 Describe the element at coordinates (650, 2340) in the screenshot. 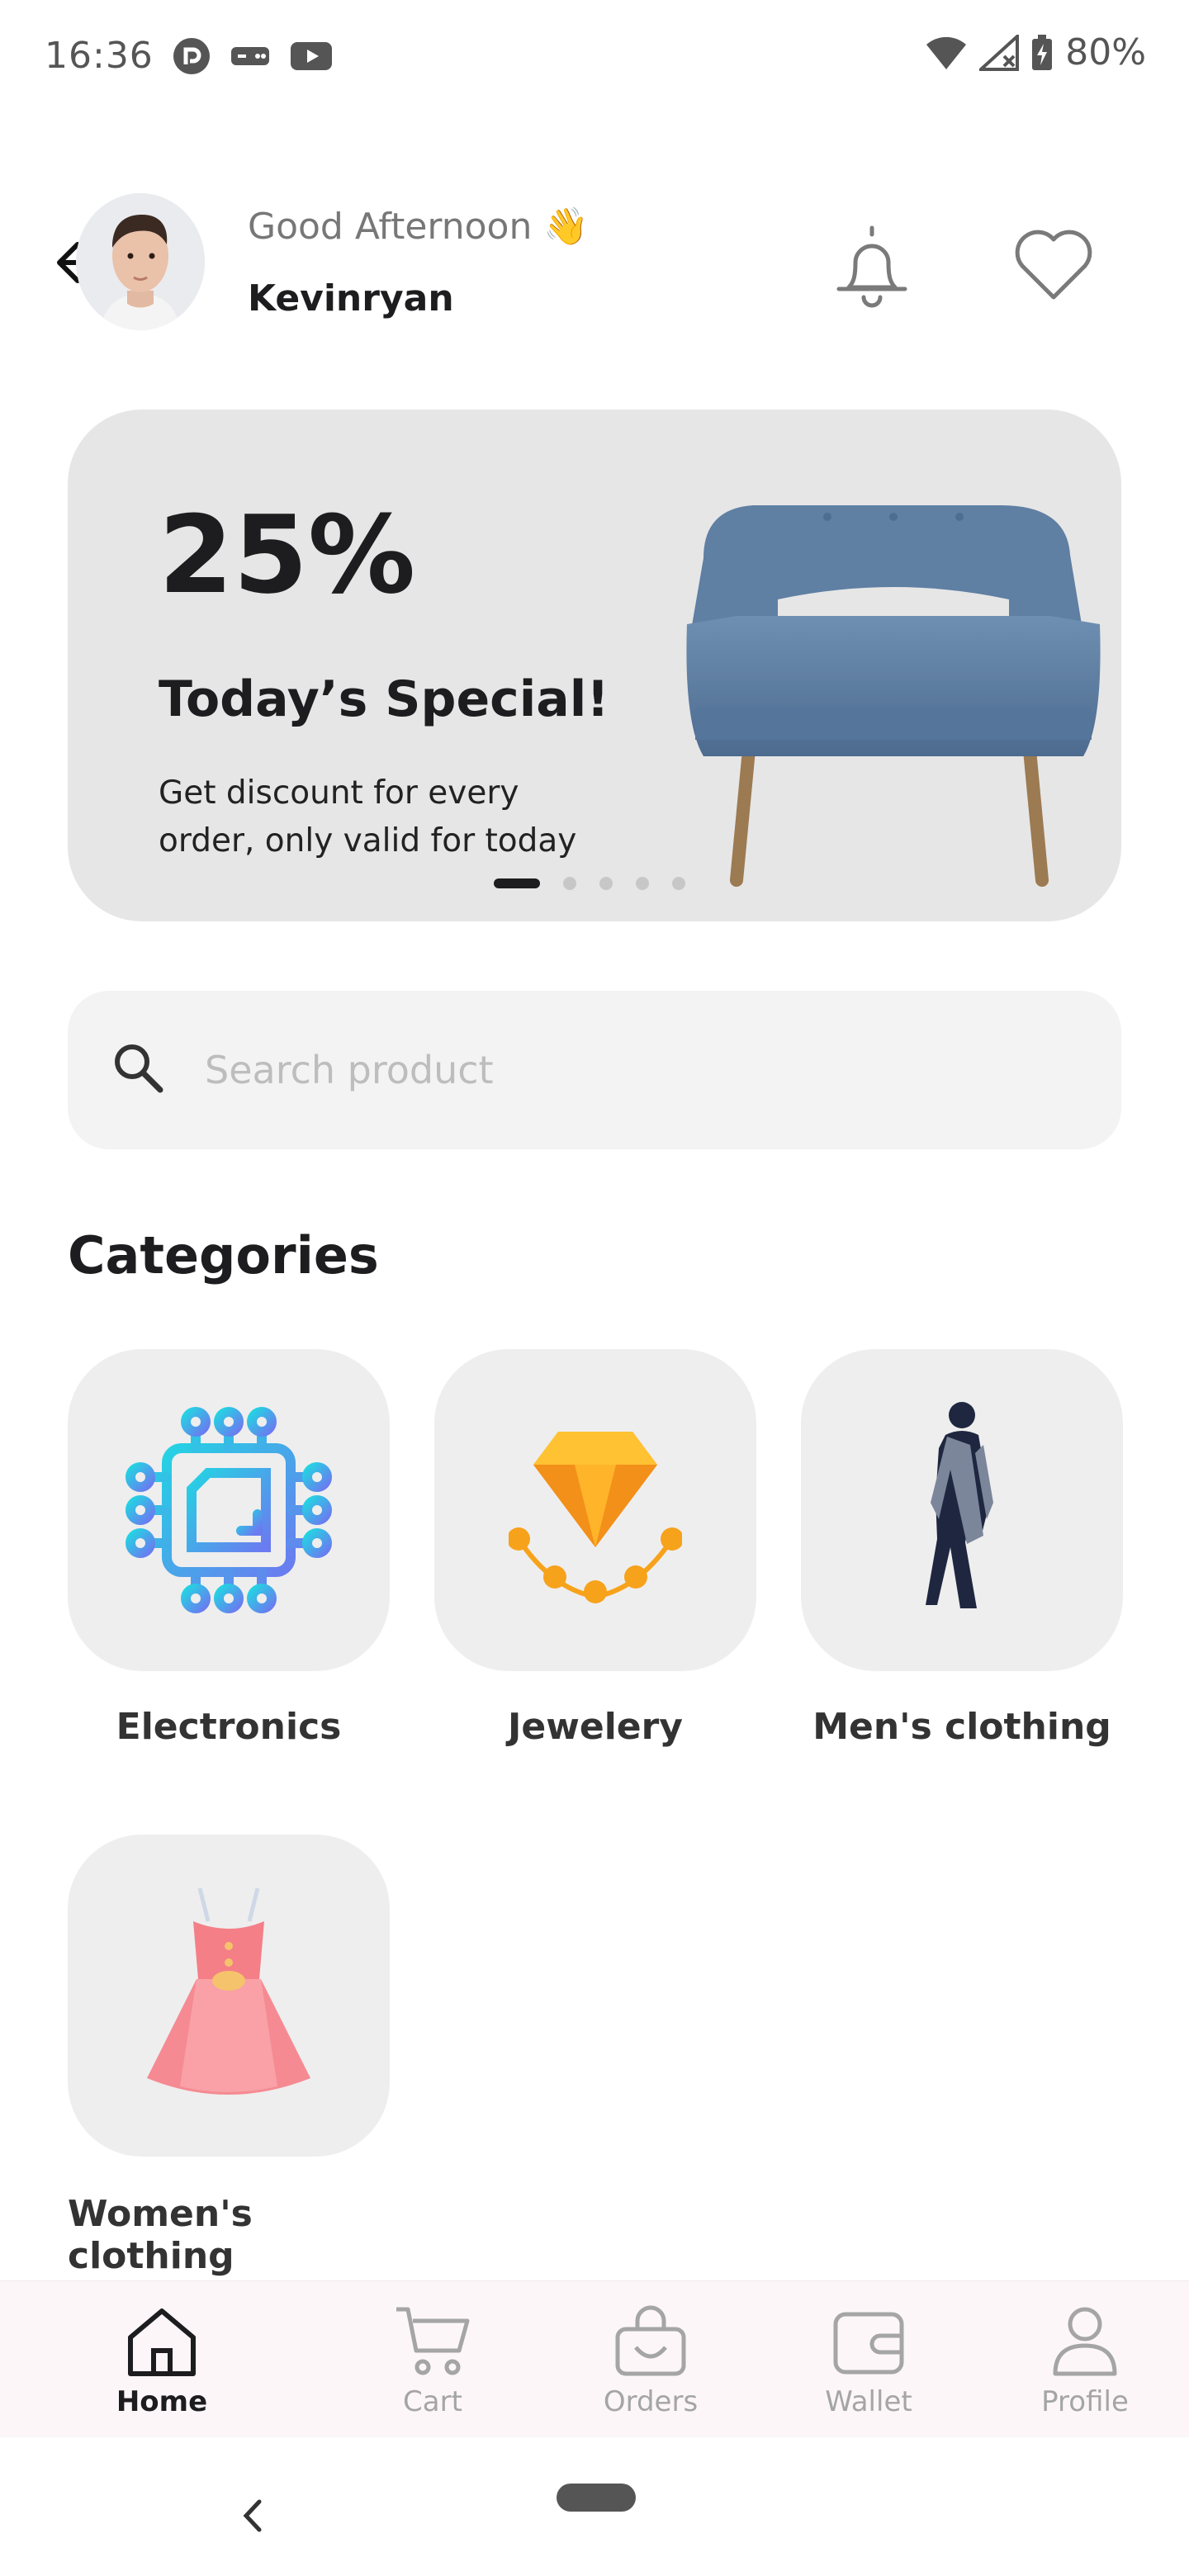

I see `shopping-bag-icon` at that location.